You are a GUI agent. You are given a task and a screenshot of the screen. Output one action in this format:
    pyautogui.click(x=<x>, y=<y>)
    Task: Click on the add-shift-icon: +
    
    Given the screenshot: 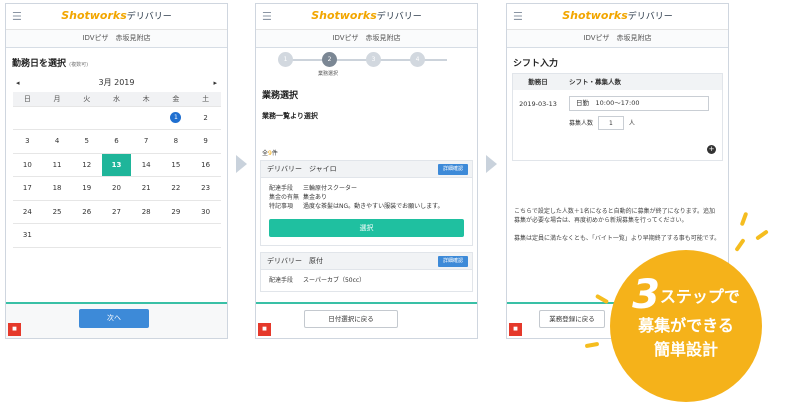 What is the action you would take?
    pyautogui.click(x=711, y=149)
    